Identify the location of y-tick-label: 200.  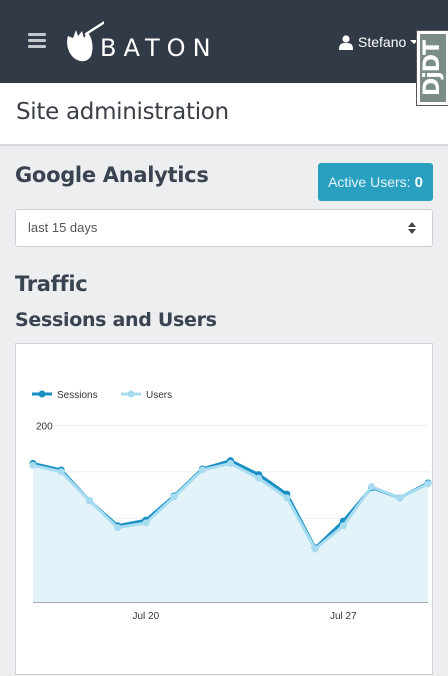
(44, 426).